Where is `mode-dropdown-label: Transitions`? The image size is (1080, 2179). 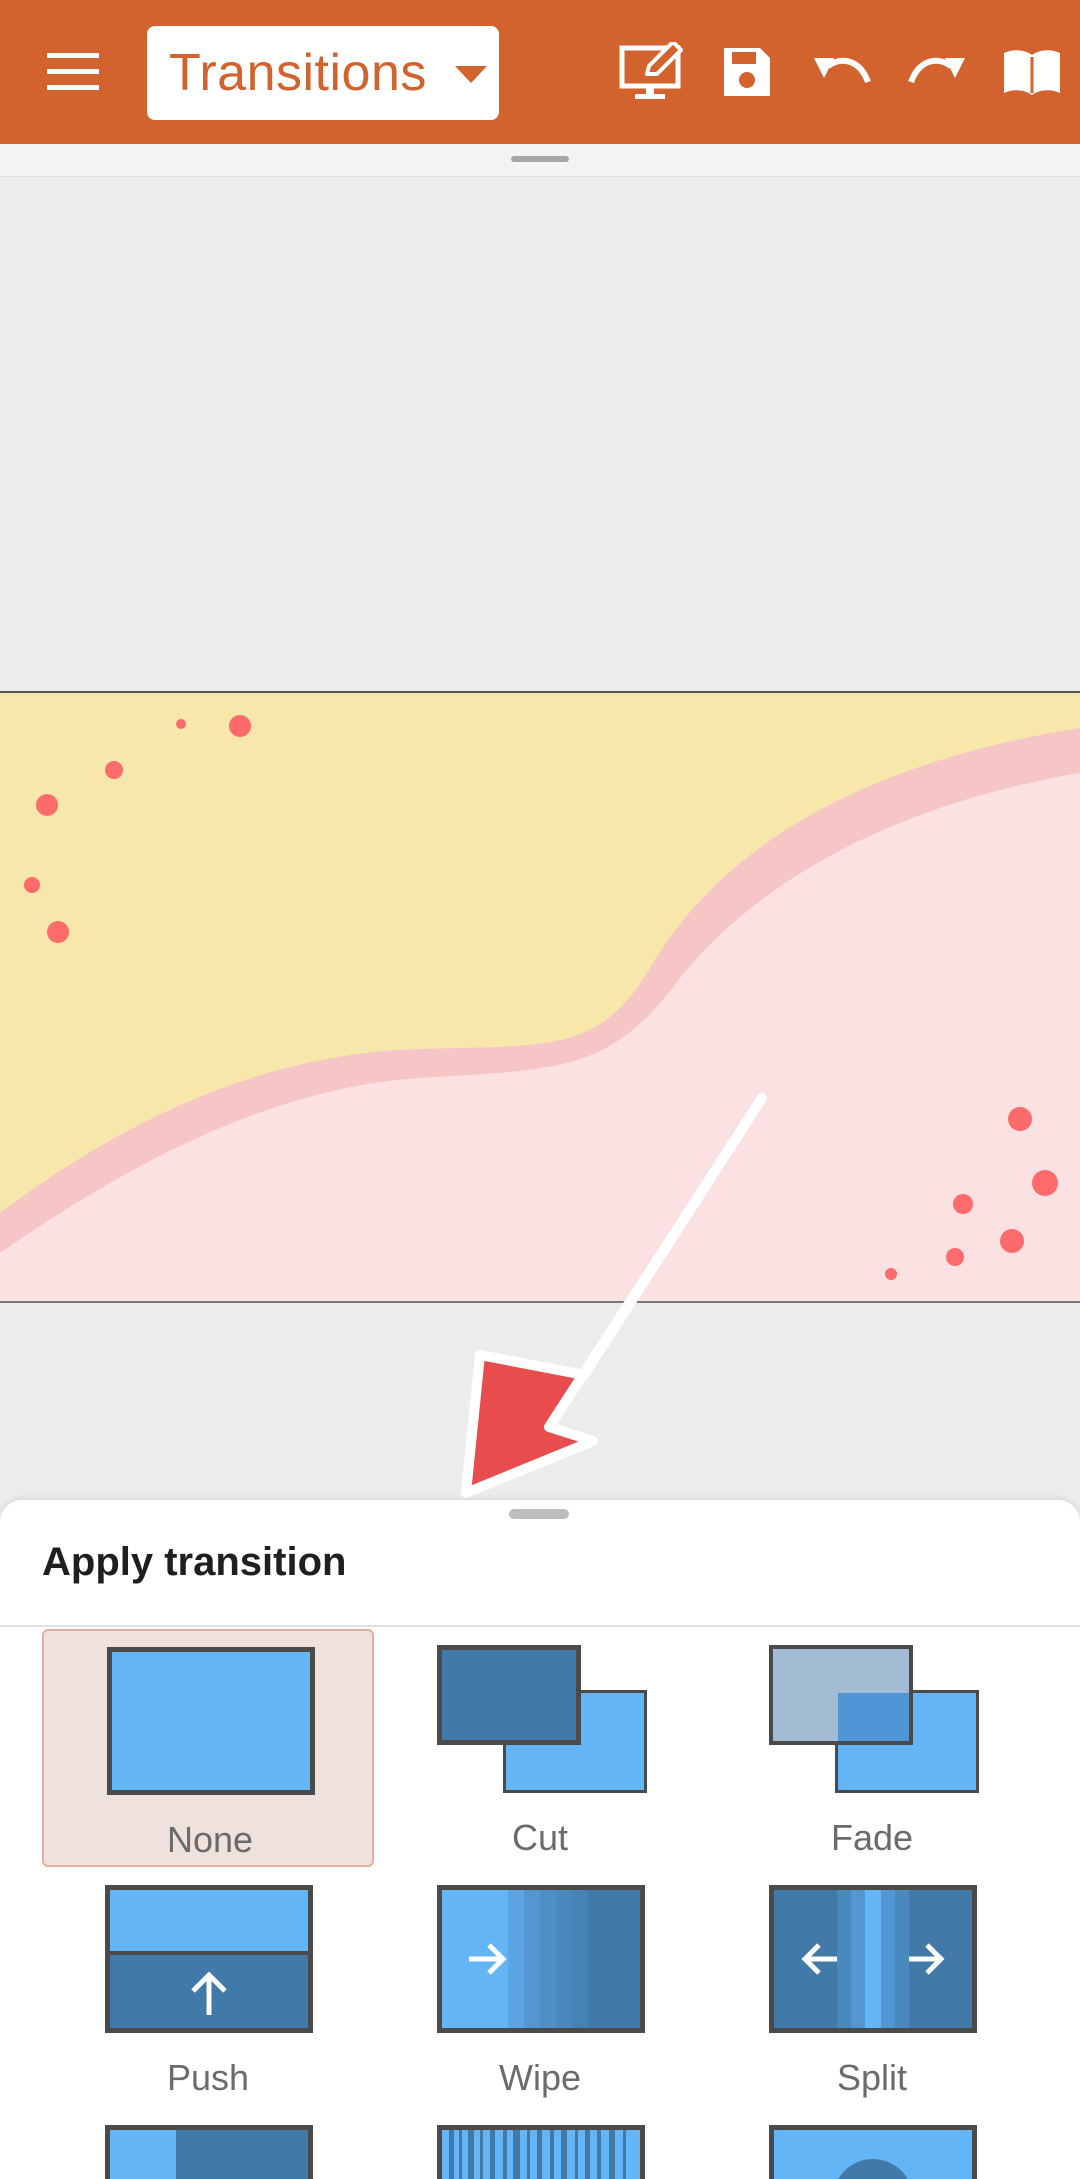
mode-dropdown-label: Transitions is located at coordinates (298, 73).